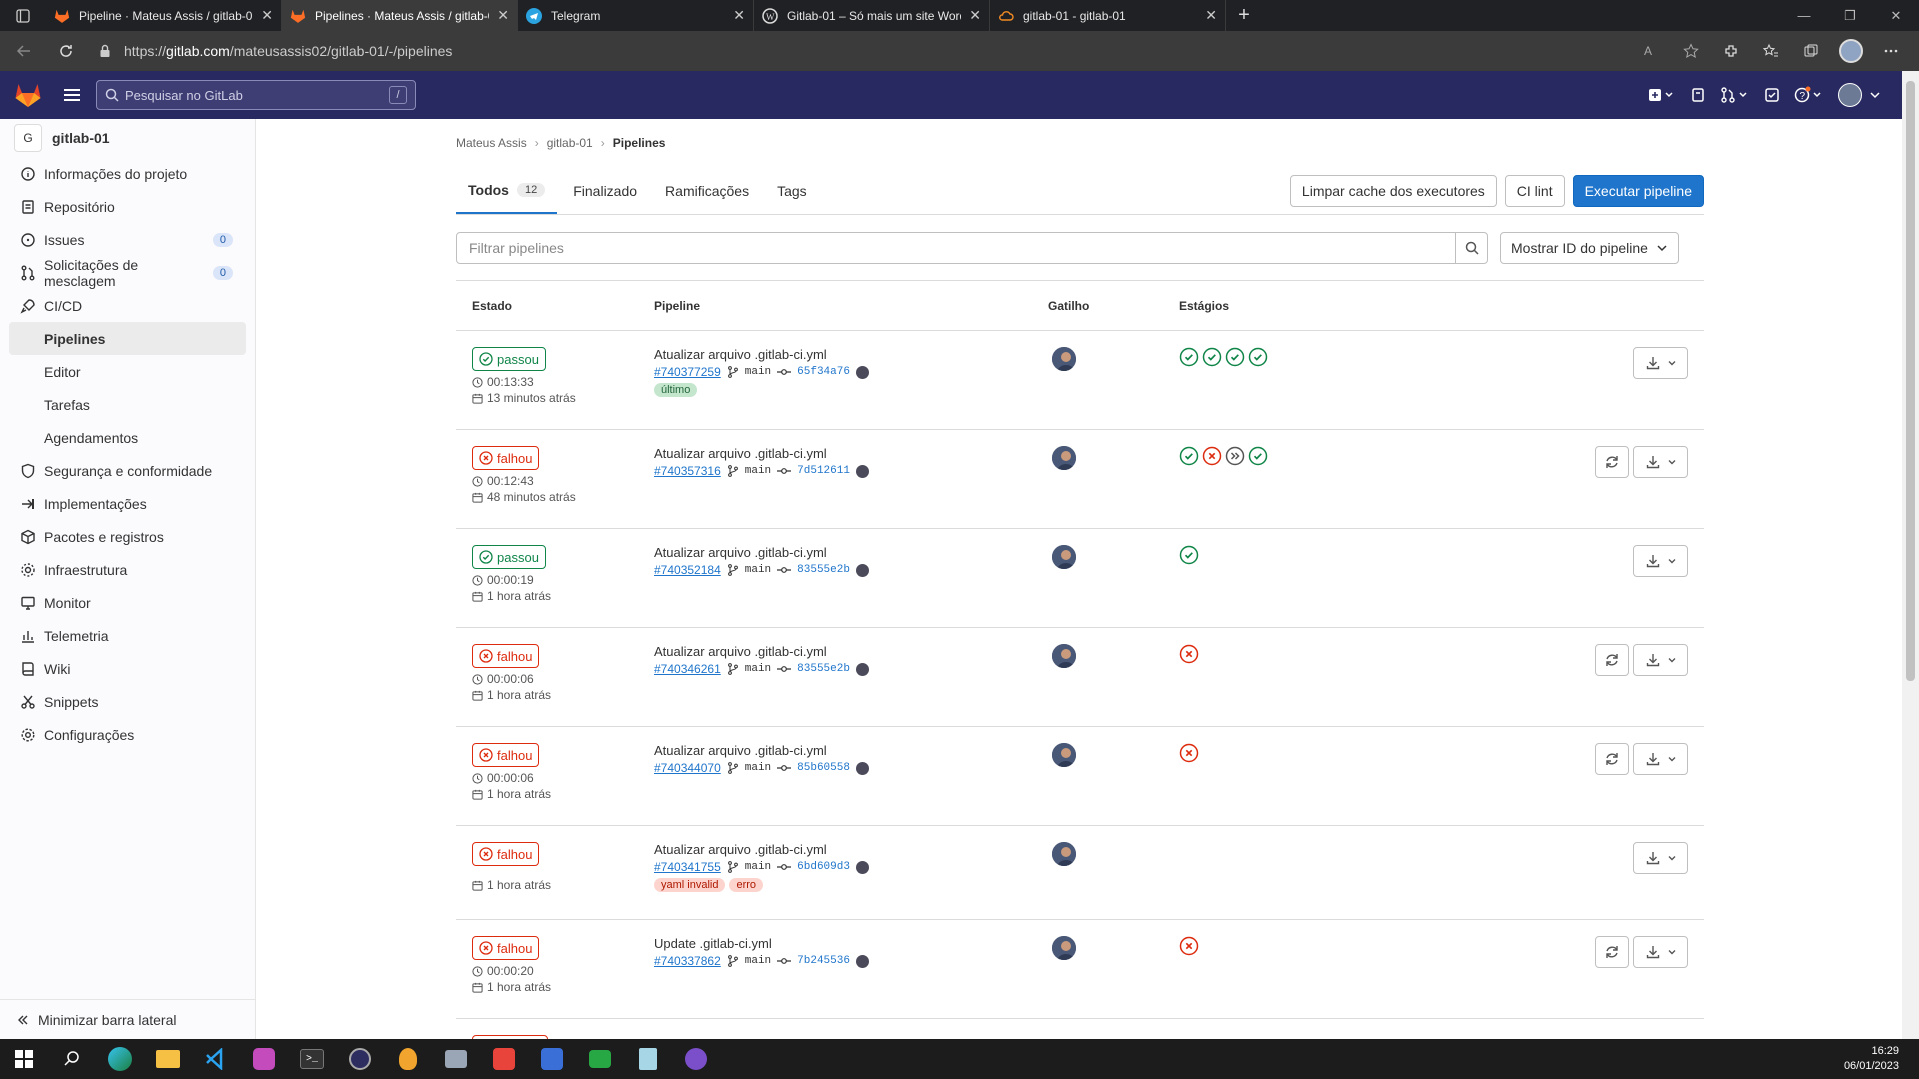  Describe the element at coordinates (1910, 555) in the screenshot. I see `page-scrollbar` at that location.